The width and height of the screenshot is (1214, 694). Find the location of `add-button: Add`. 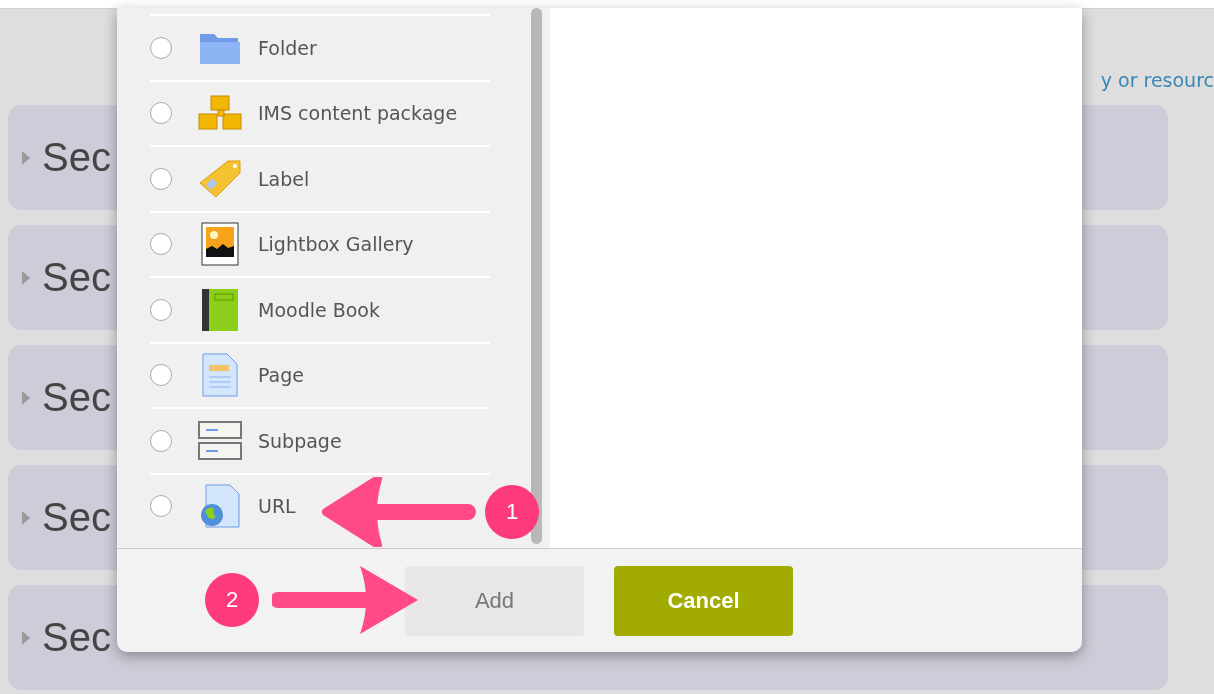

add-button: Add is located at coordinates (494, 600).